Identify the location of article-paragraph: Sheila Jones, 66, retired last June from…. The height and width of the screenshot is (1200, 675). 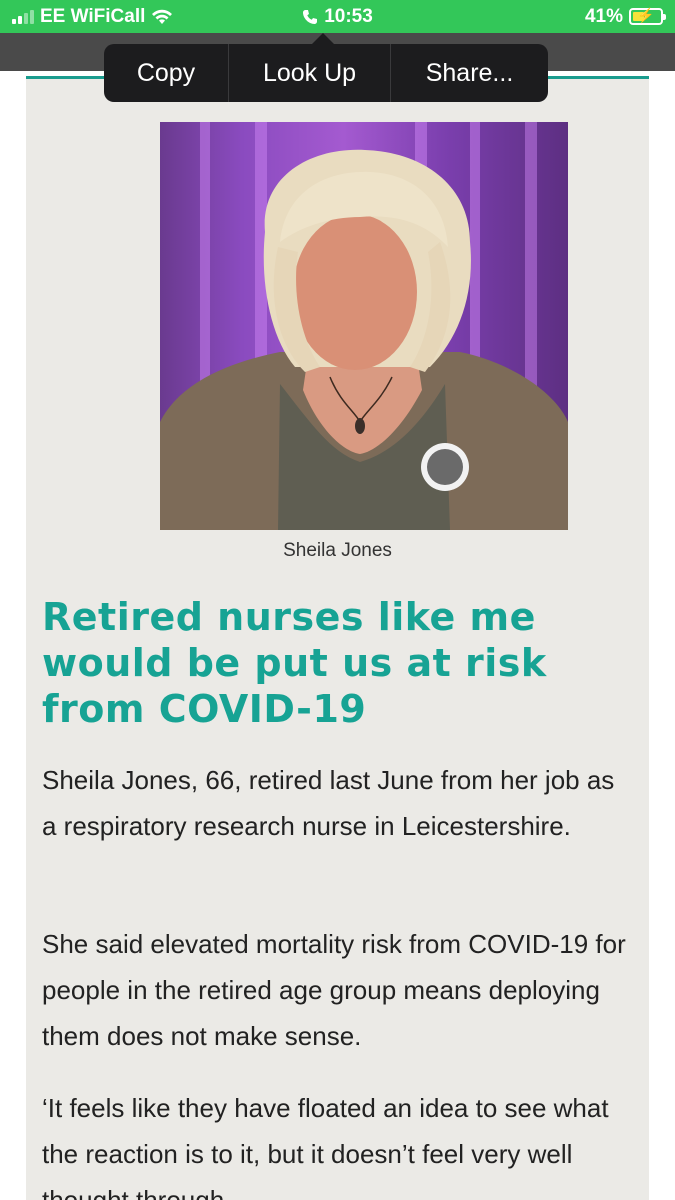
(328, 803).